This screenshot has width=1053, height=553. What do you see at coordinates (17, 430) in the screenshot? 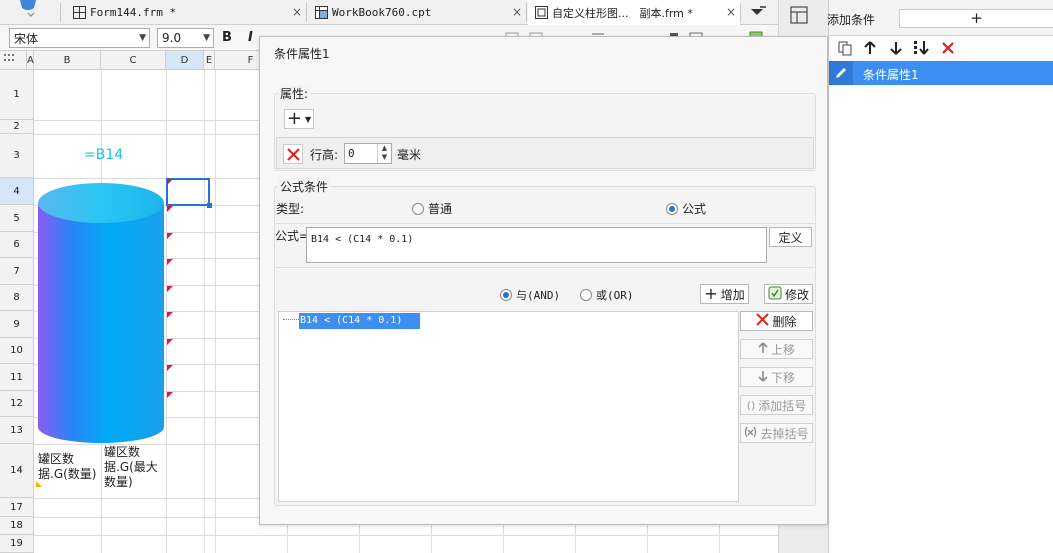
I see `row-header-13: 13` at bounding box center [17, 430].